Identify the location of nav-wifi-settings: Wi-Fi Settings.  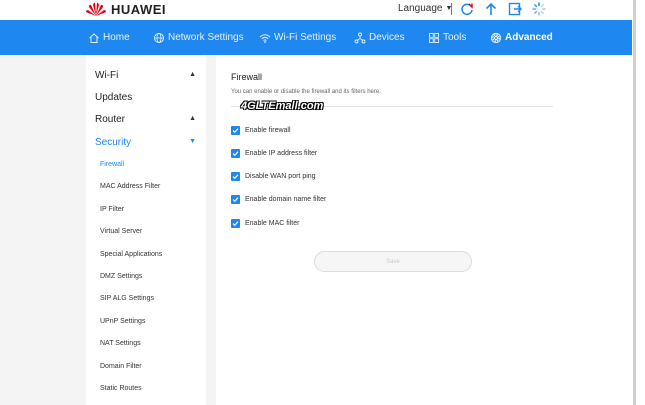
(297, 37).